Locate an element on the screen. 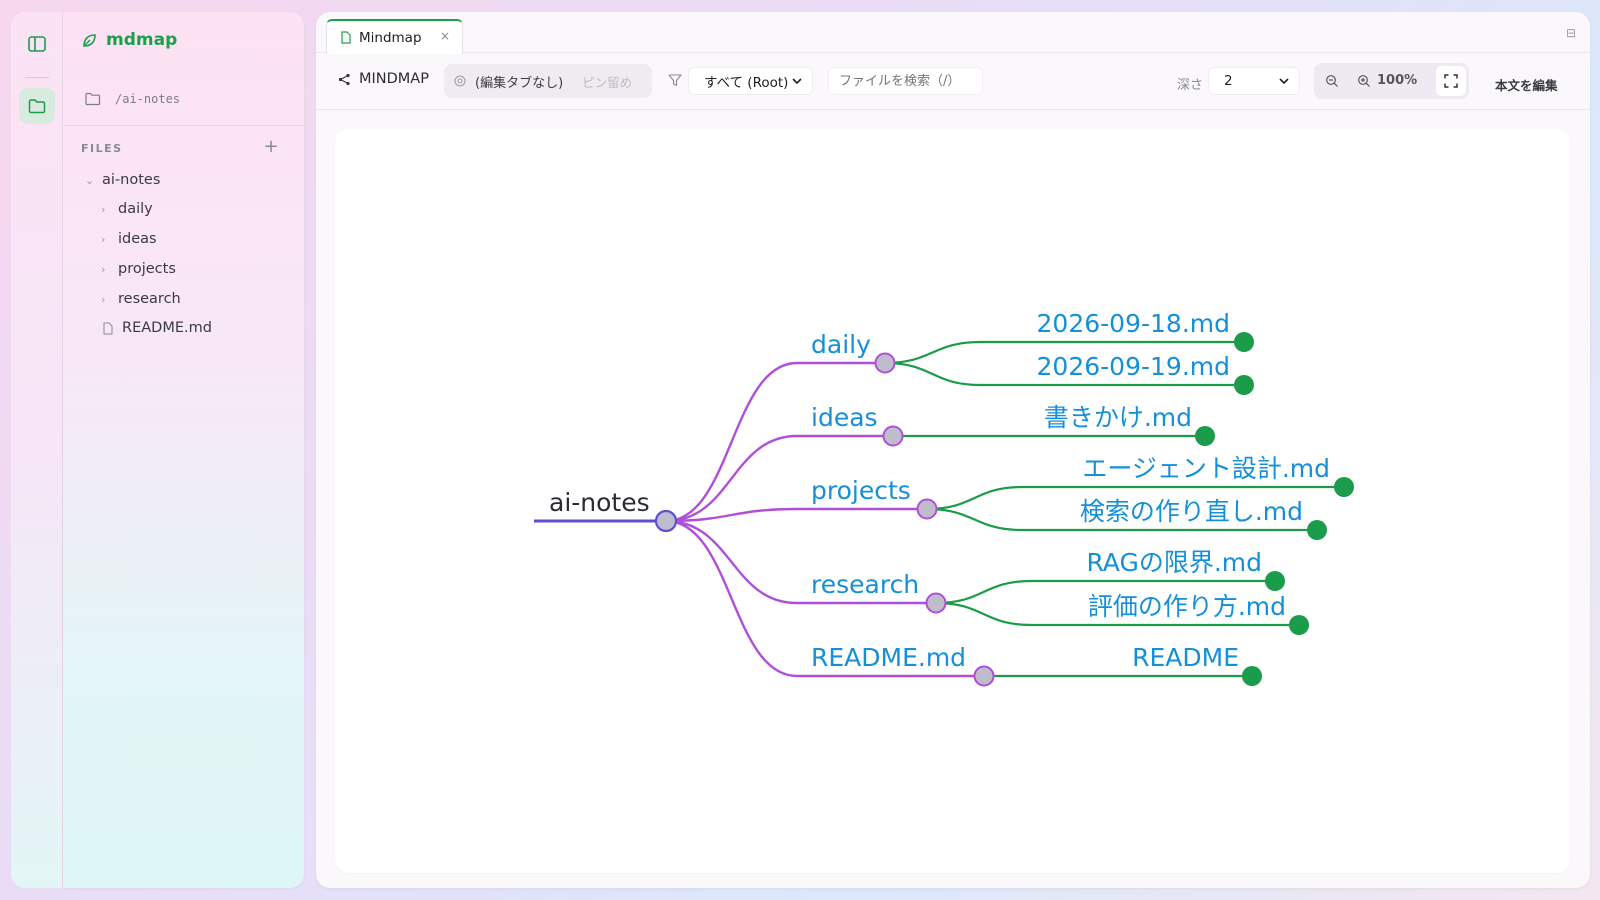 The image size is (1600, 900). tree-item-label: research is located at coordinates (149, 299).